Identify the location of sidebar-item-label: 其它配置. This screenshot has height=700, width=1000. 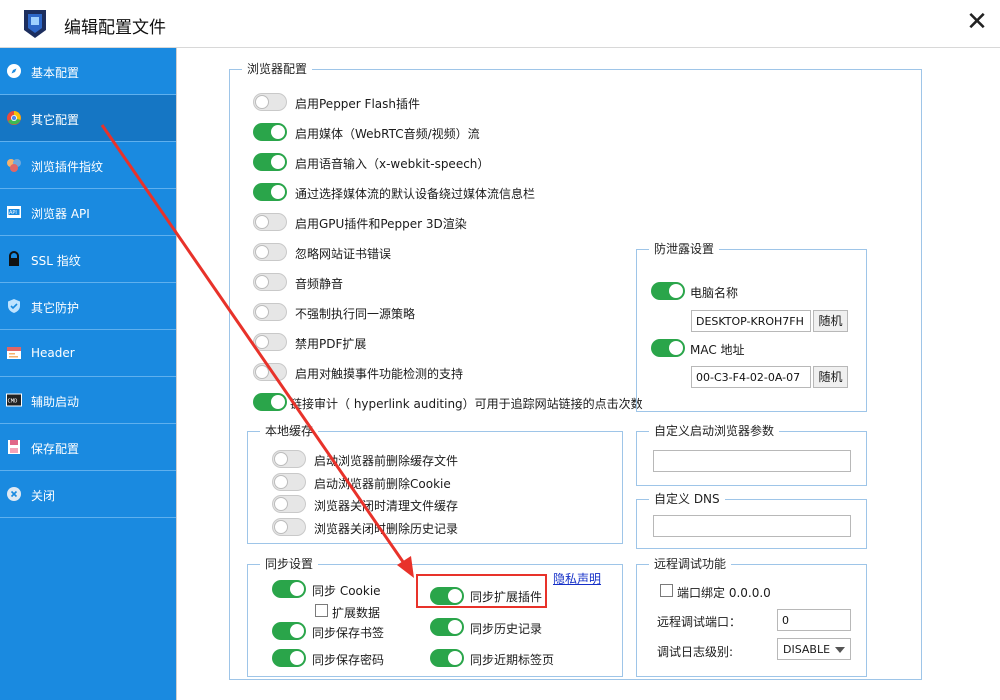
(55, 120).